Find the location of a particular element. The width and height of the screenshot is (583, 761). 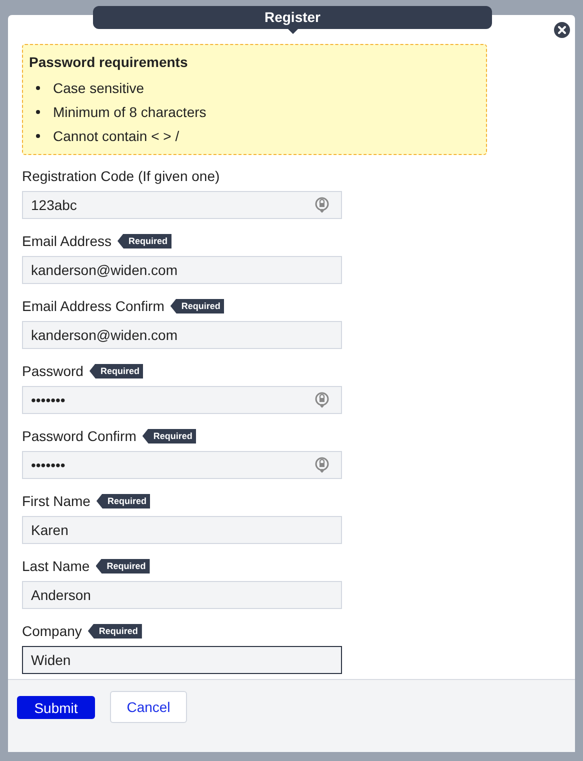

field-label: Last Name is located at coordinates (56, 566).